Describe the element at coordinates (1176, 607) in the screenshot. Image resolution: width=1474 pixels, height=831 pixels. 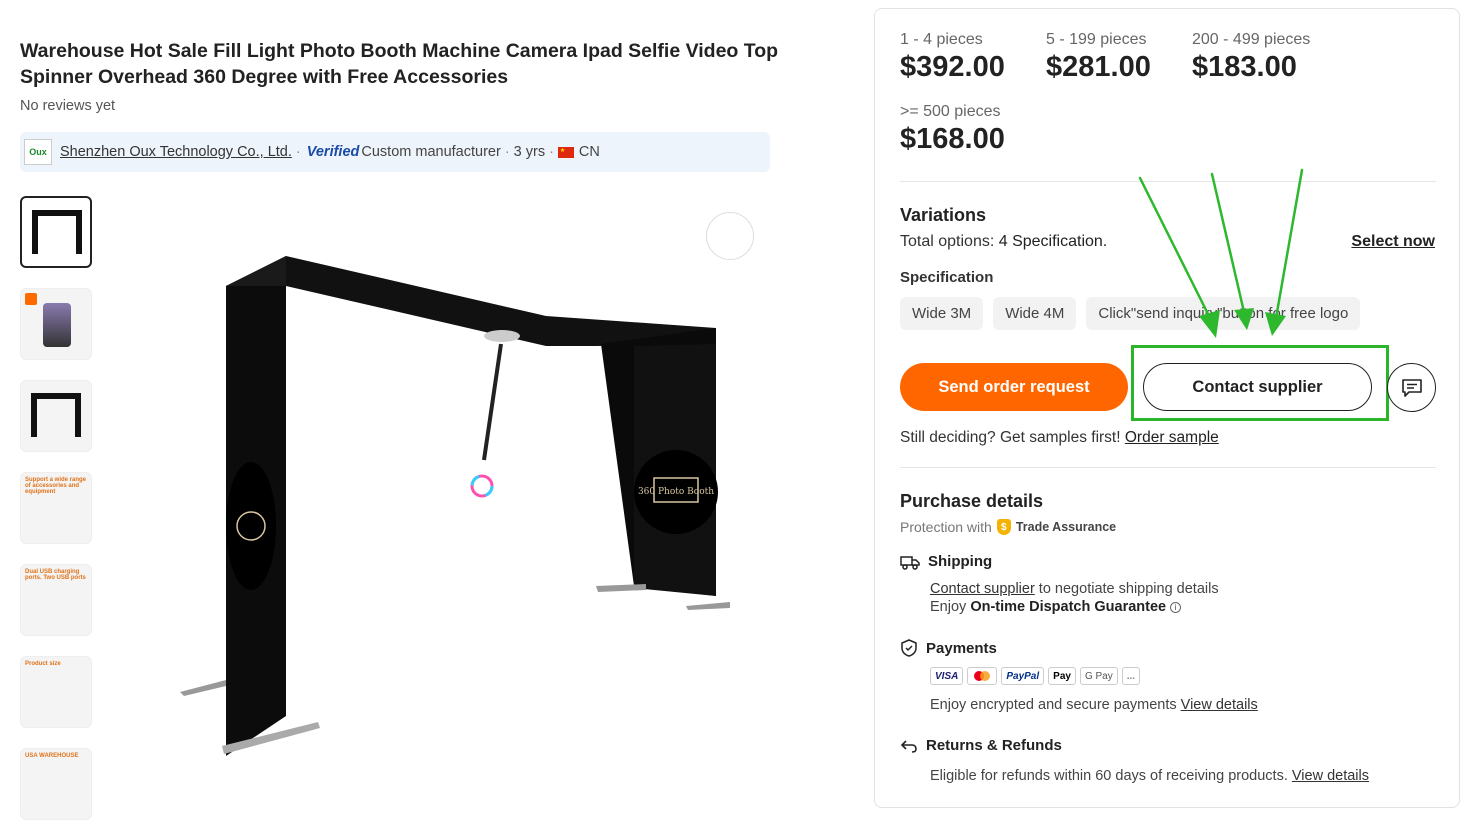
I see `info-icon: i` at that location.